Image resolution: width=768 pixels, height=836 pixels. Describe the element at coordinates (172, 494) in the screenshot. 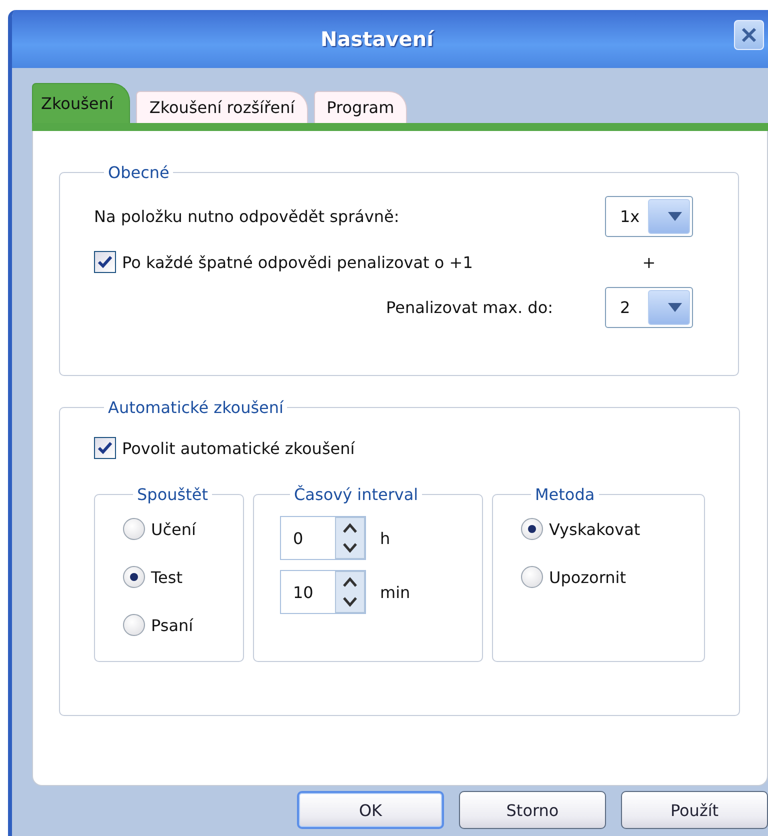

I see `group-title: Spouštět` at that location.